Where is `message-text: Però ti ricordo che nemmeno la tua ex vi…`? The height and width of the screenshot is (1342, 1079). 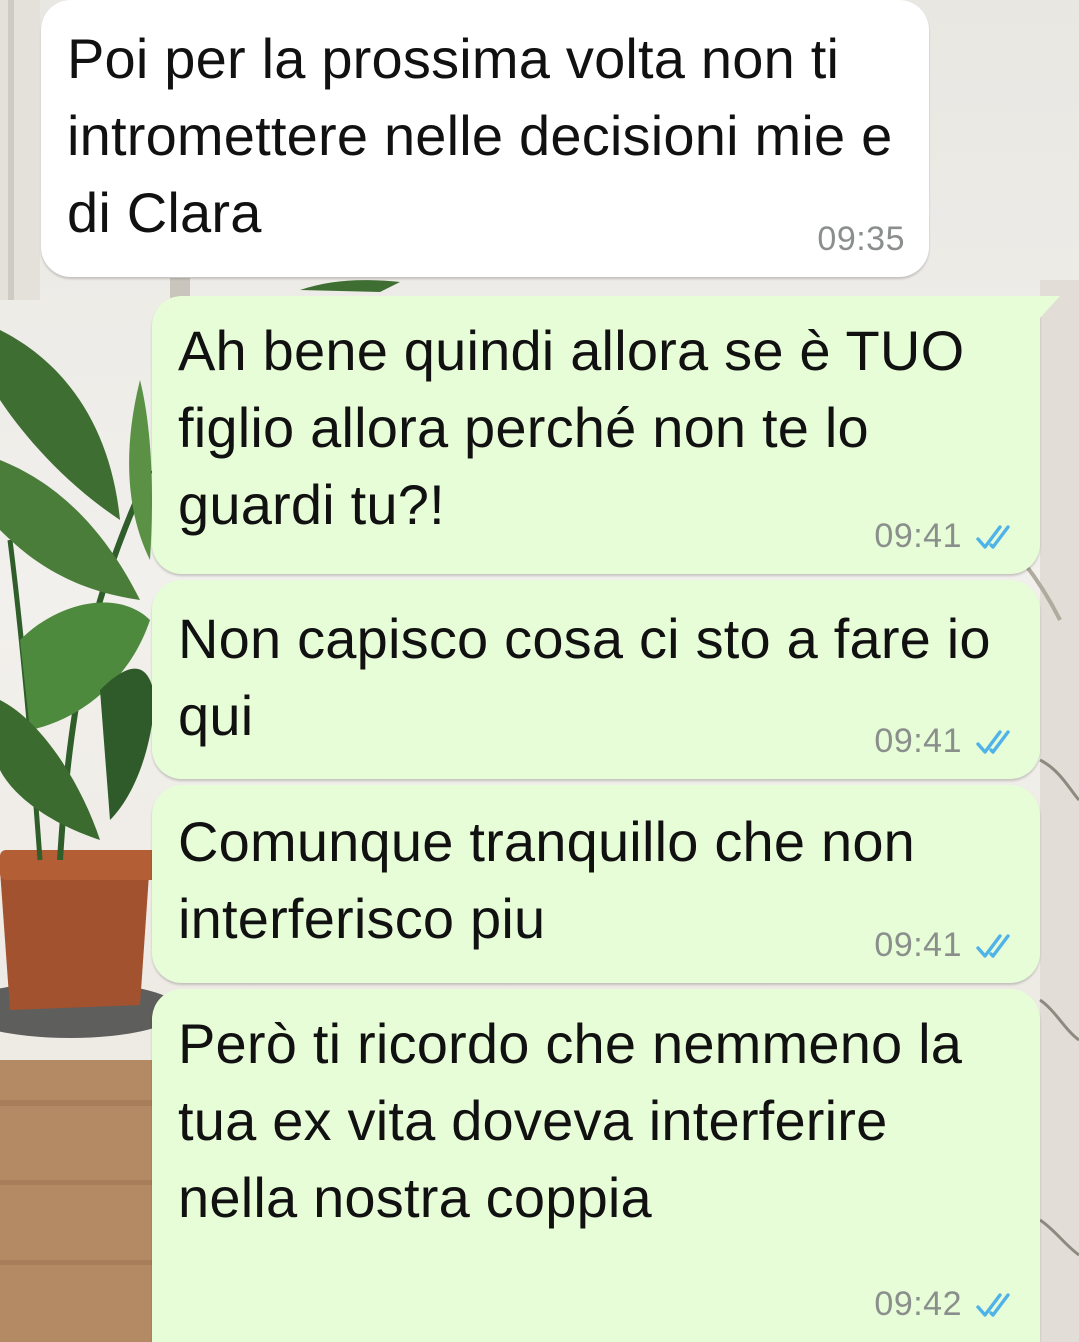 message-text: Però ti ricordo che nemmeno la tua ex vi… is located at coordinates (570, 1120).